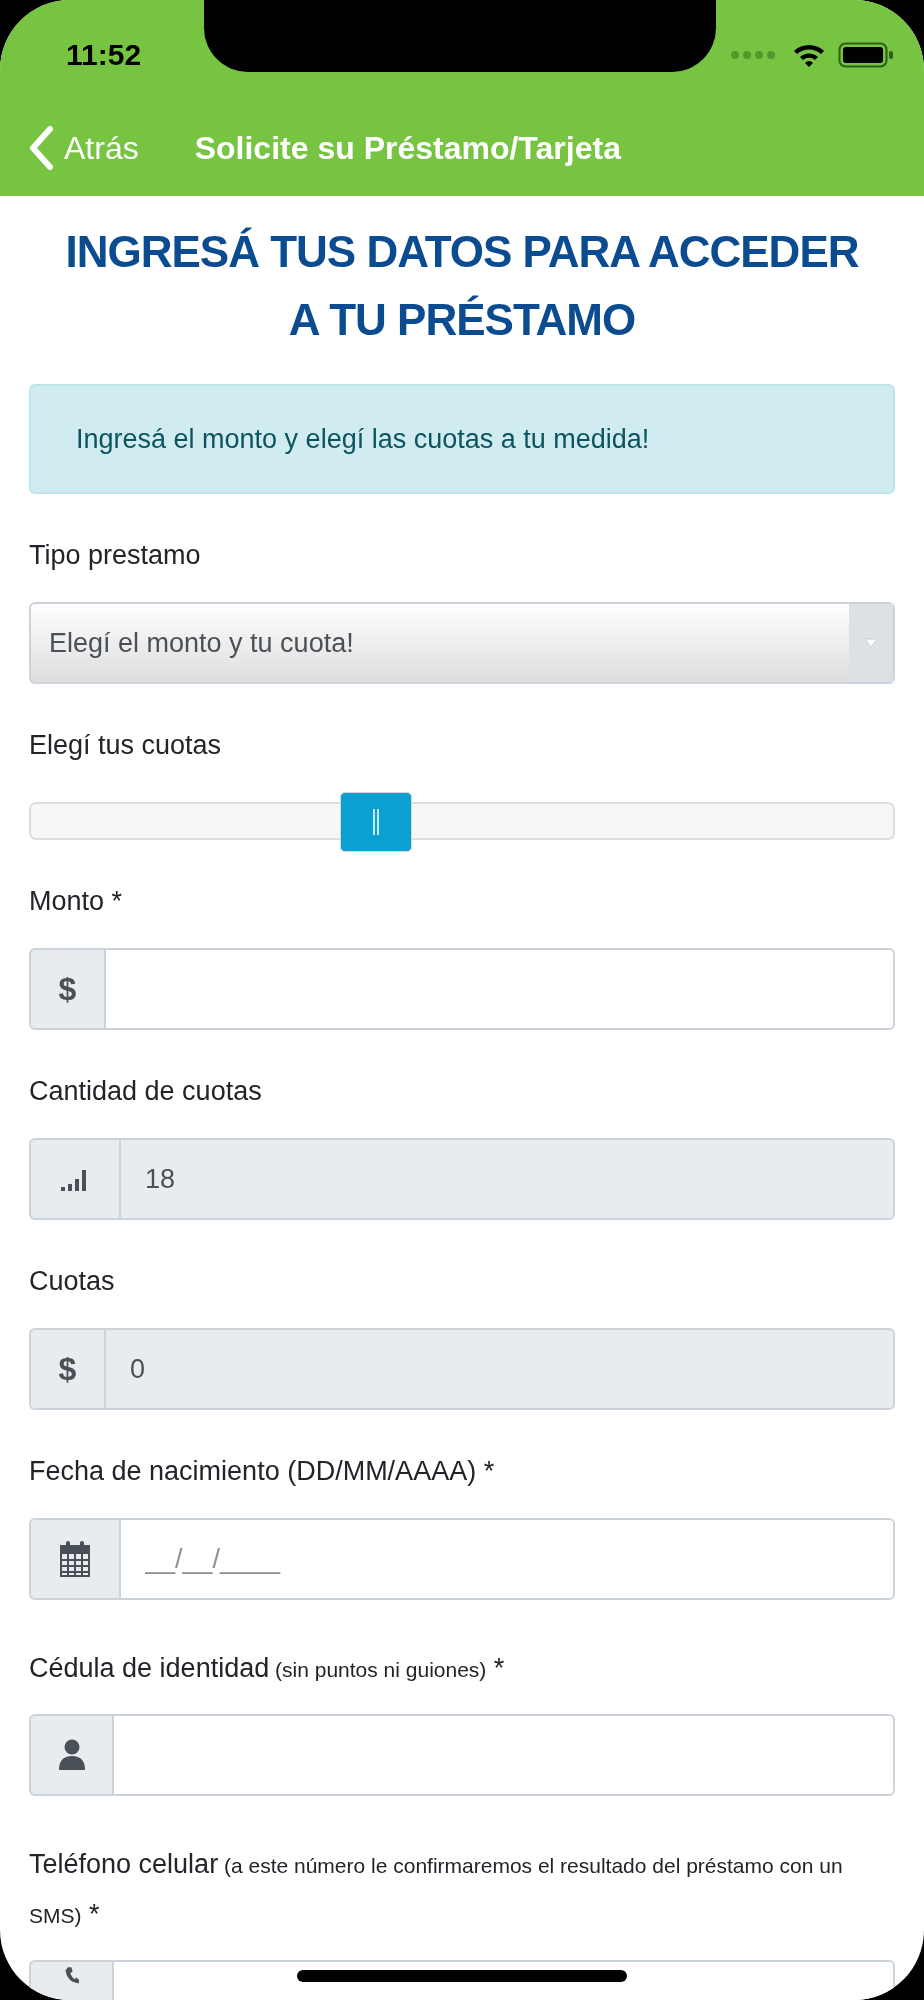  Describe the element at coordinates (871, 643) in the screenshot. I see `caret-down-icon` at that location.